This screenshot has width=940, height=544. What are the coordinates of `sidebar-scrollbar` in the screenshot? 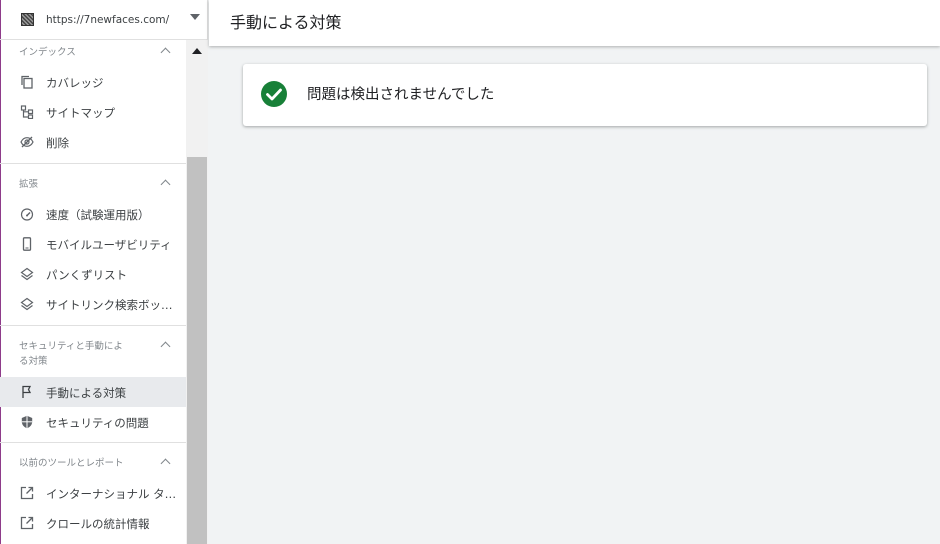 It's located at (197, 292).